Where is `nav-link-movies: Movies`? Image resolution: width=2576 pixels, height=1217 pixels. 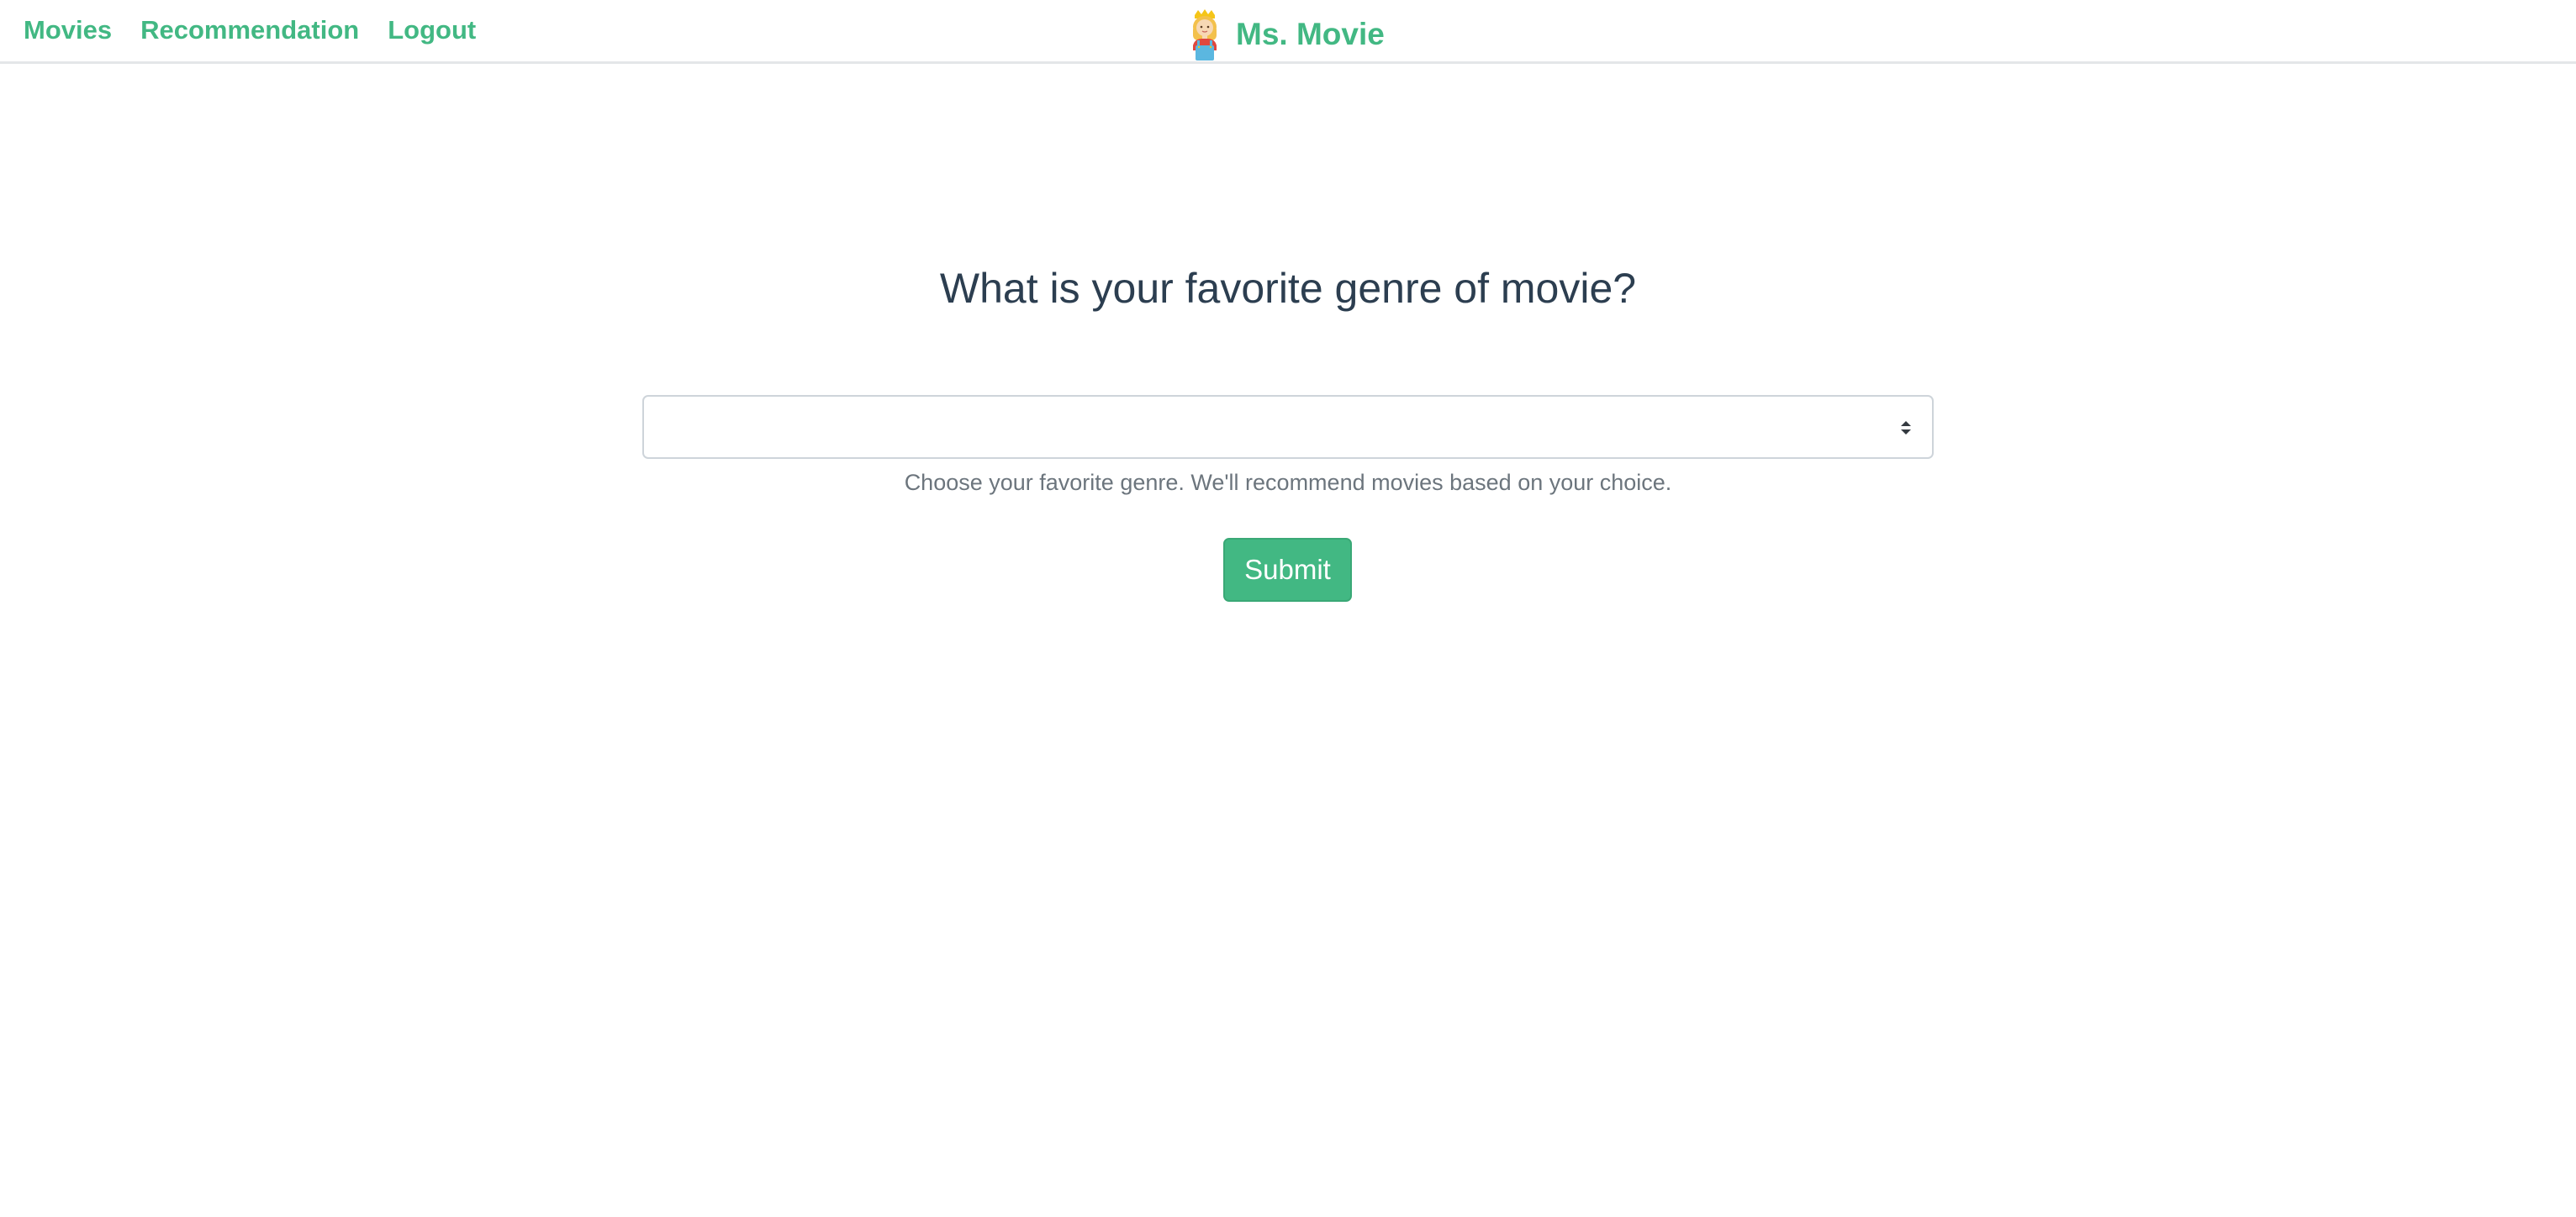 nav-link-movies: Movies is located at coordinates (68, 30).